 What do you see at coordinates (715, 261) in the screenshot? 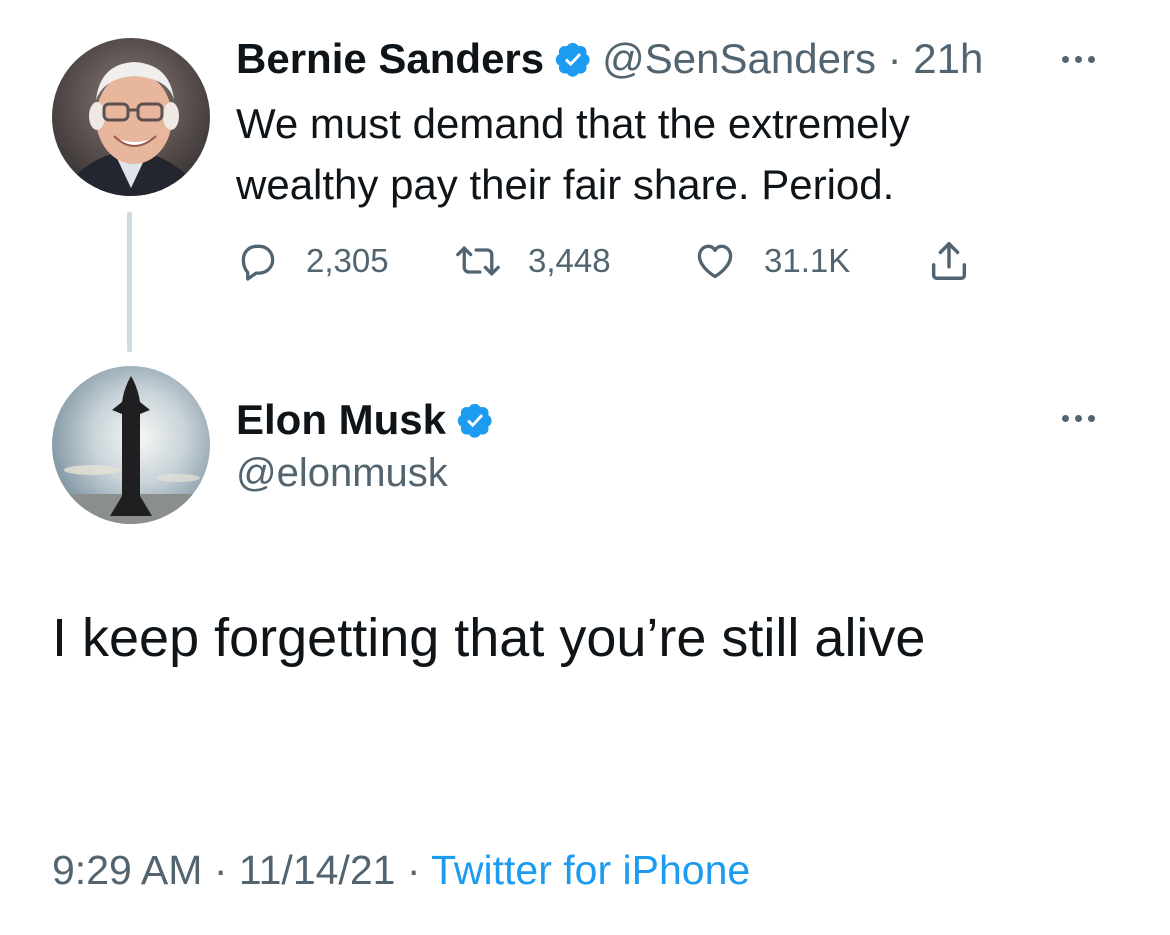
I see `heart-icon` at bounding box center [715, 261].